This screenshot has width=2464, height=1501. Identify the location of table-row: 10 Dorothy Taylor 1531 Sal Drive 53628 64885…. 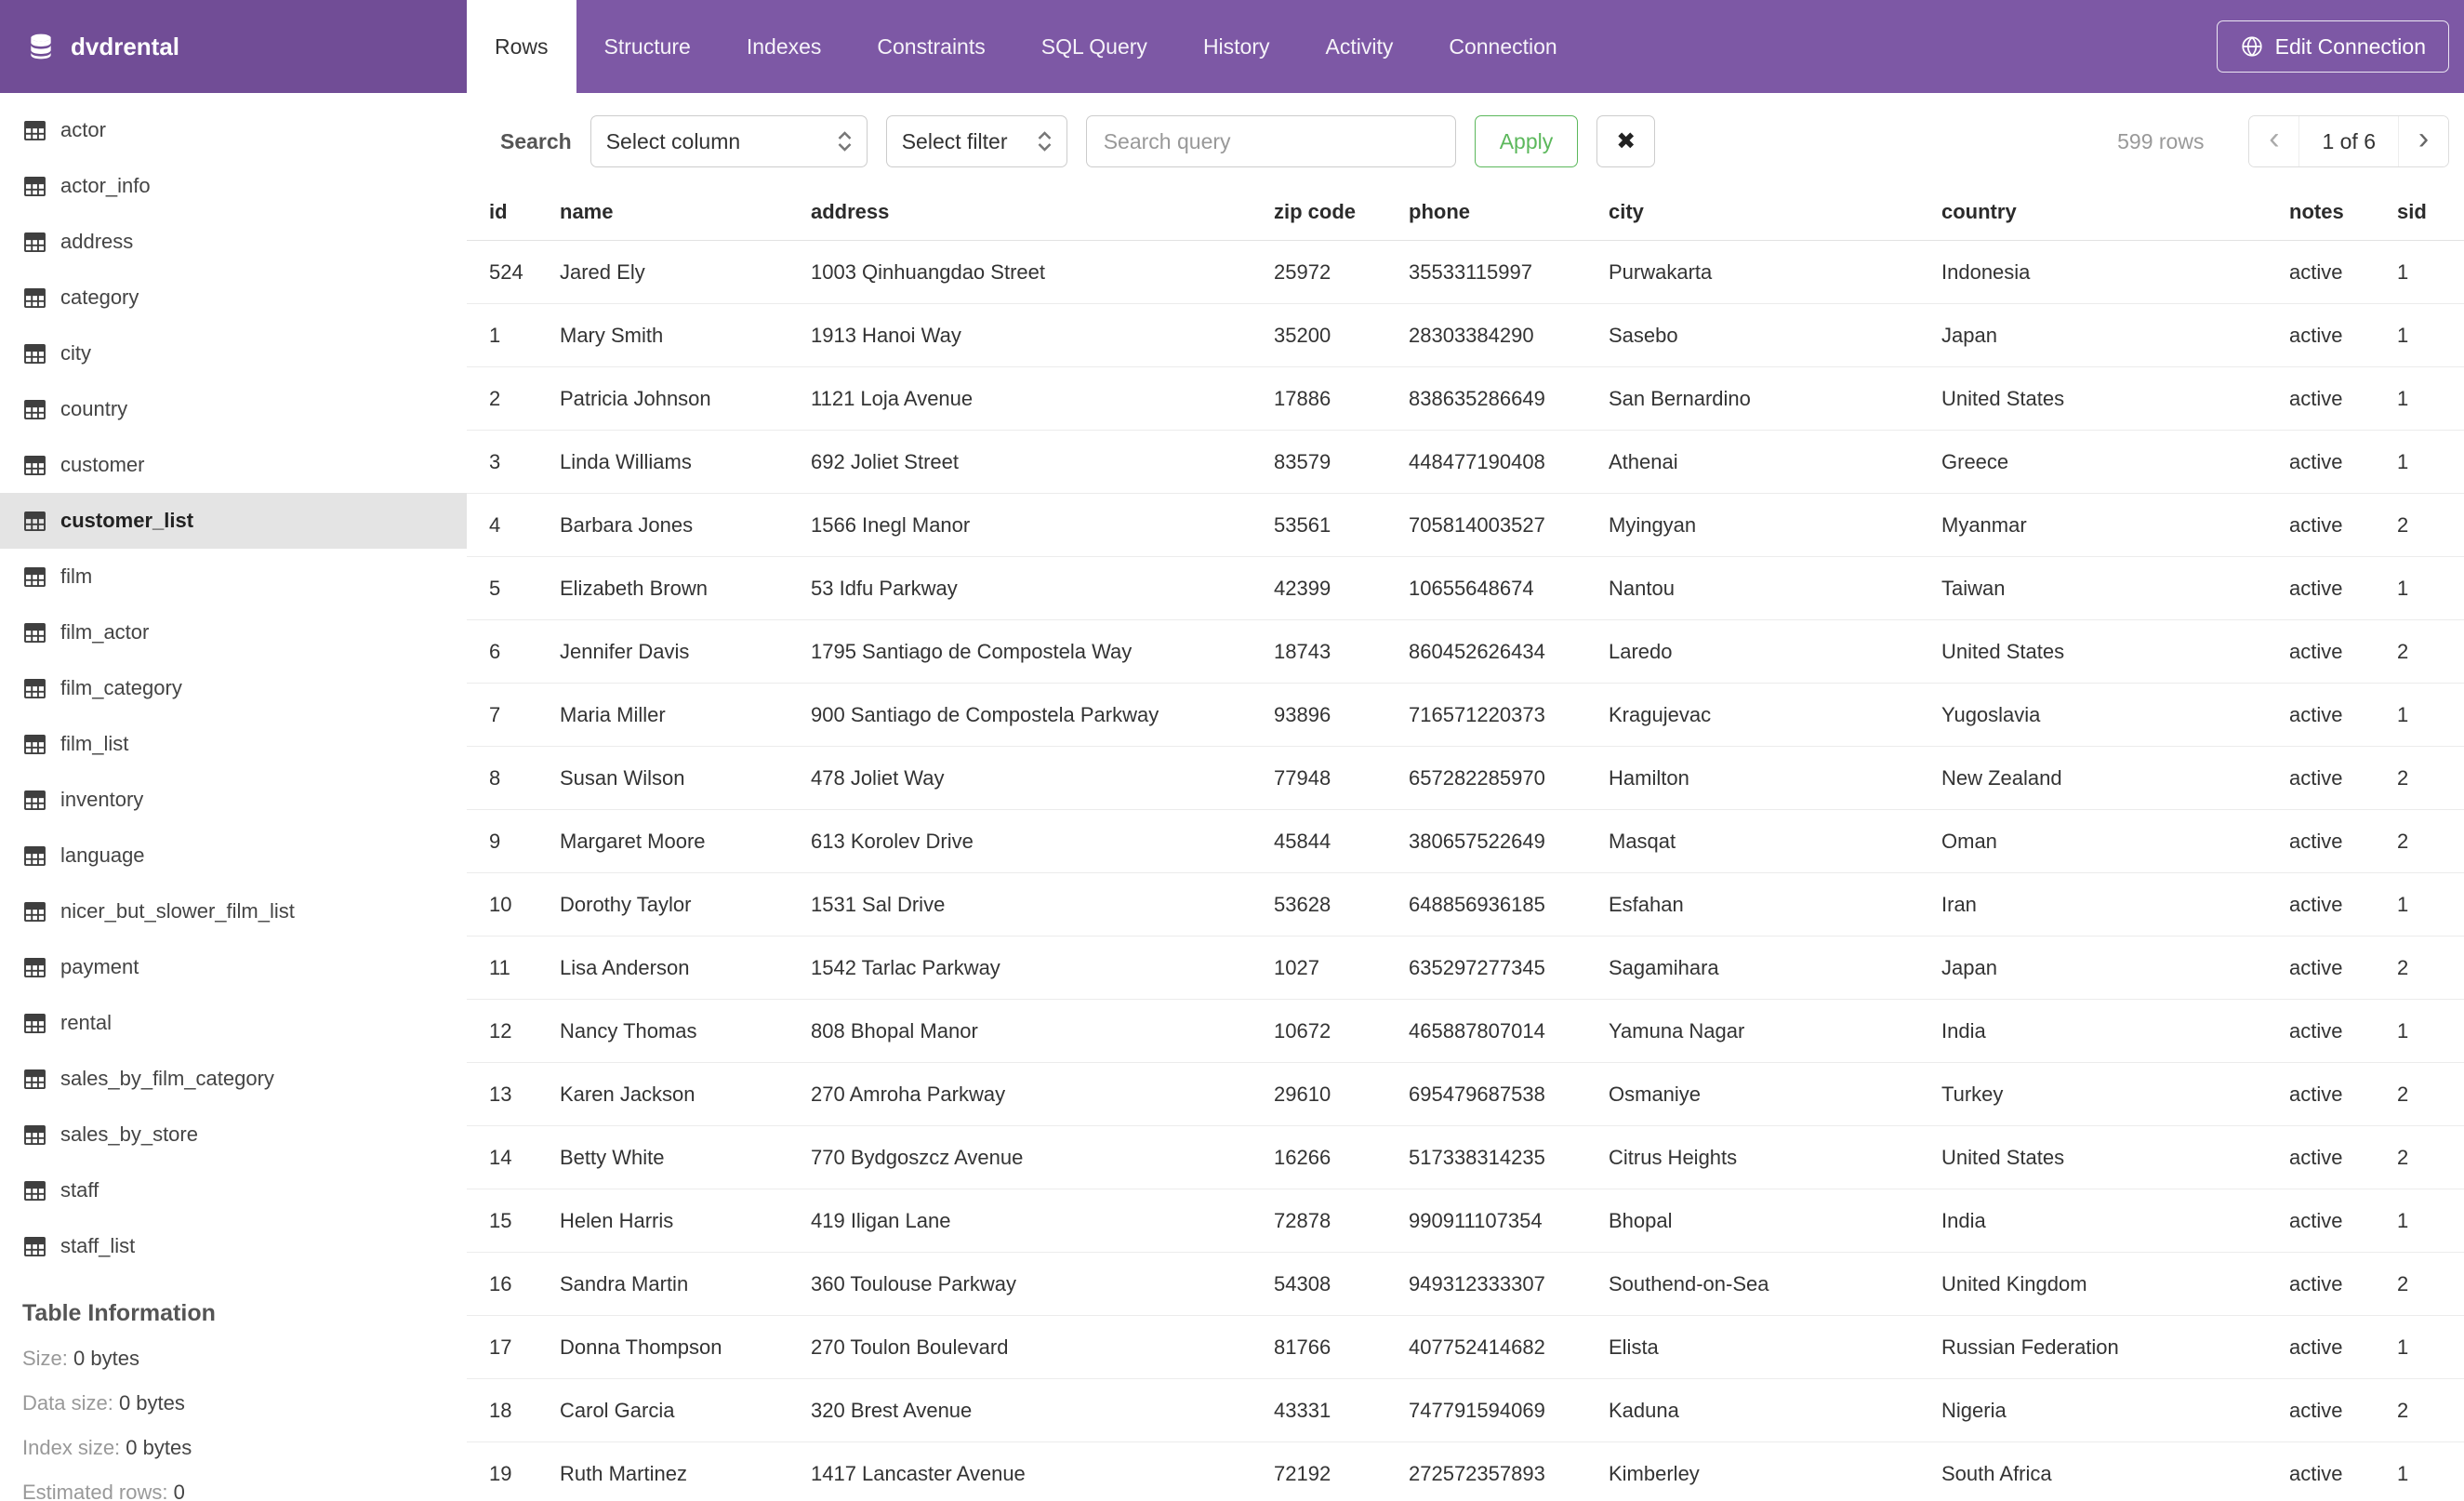
(1465, 904).